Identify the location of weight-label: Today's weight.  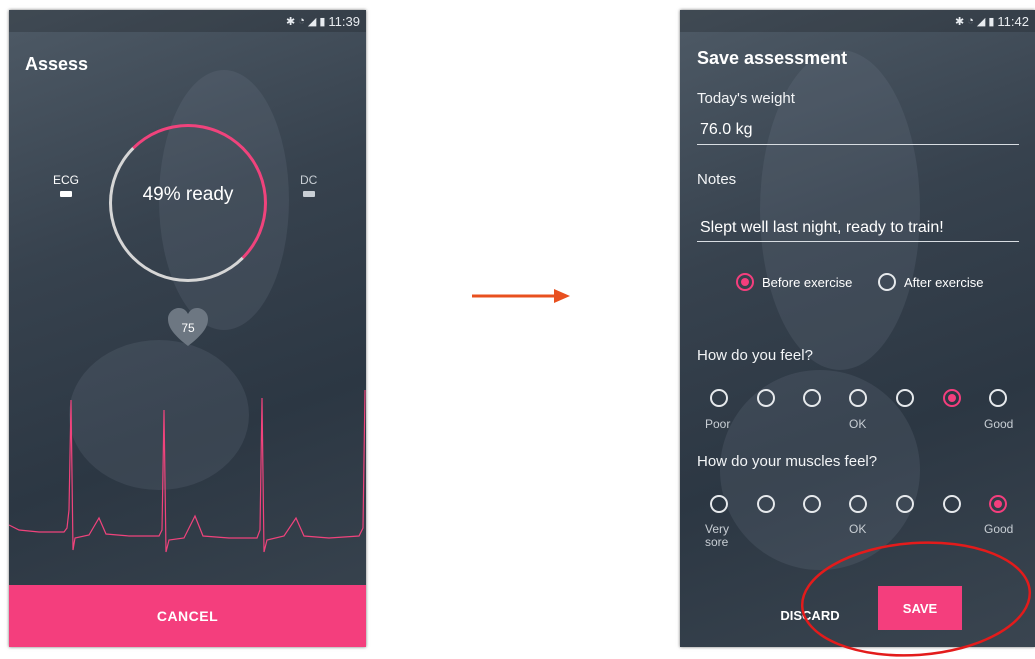
(746, 98).